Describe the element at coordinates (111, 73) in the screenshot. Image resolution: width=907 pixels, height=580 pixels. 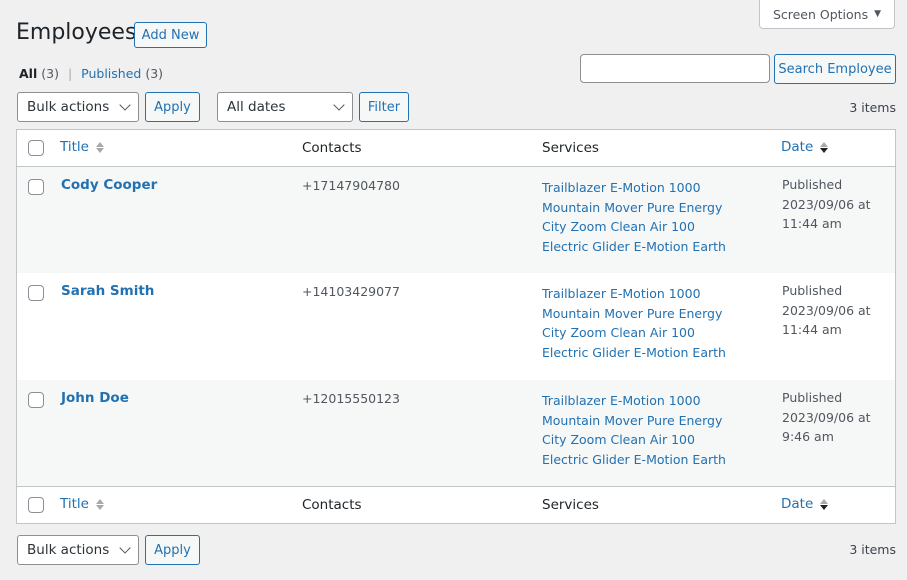
I see `view-published-link: Published` at that location.